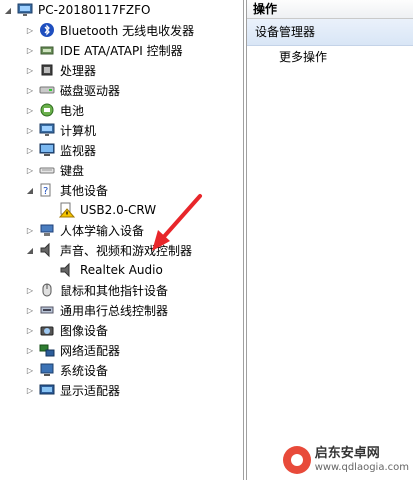 This screenshot has height=480, width=413. Describe the element at coordinates (296, 460) in the screenshot. I see `watermark-logo-icon` at that location.